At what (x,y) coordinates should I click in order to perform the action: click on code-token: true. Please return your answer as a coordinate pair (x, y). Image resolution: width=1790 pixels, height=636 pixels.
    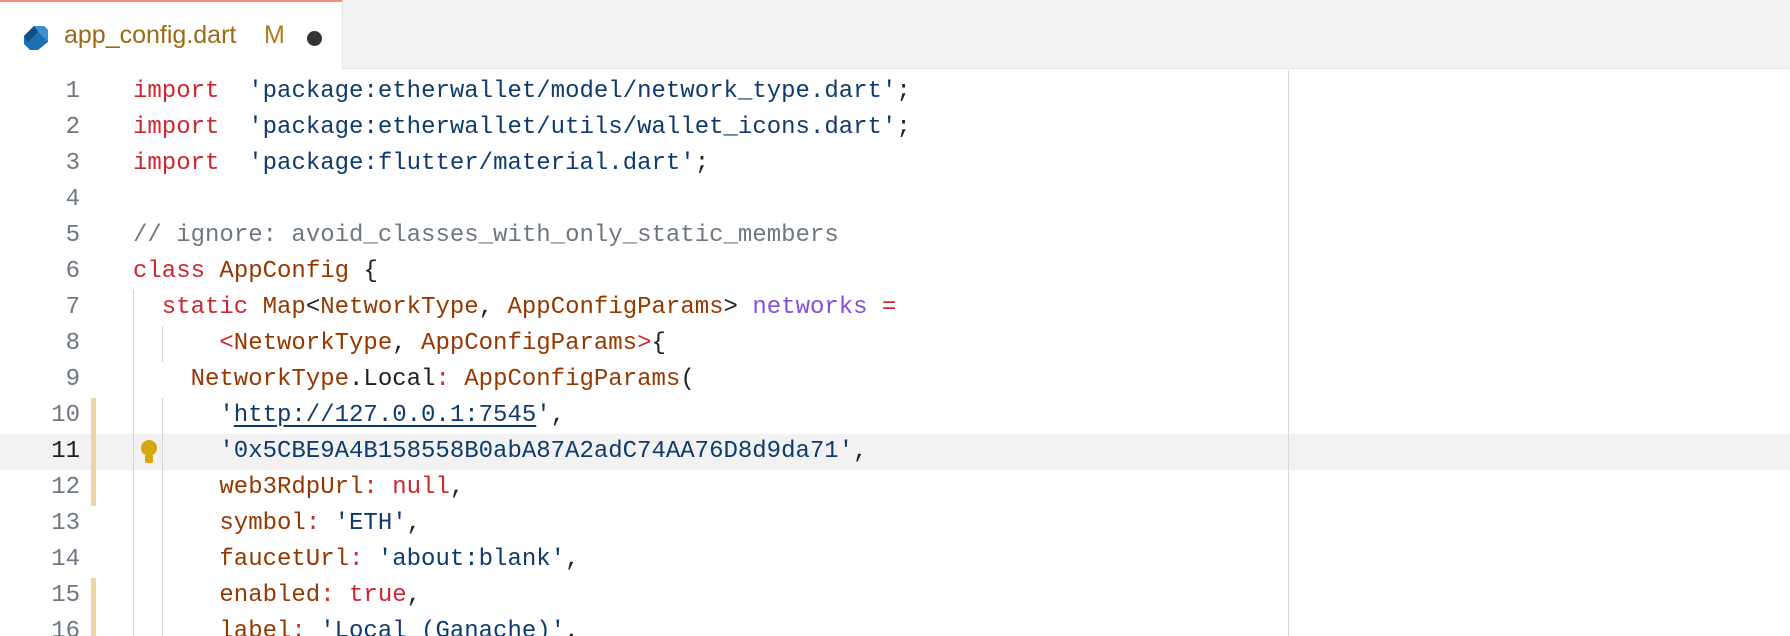
    Looking at the image, I should click on (378, 595).